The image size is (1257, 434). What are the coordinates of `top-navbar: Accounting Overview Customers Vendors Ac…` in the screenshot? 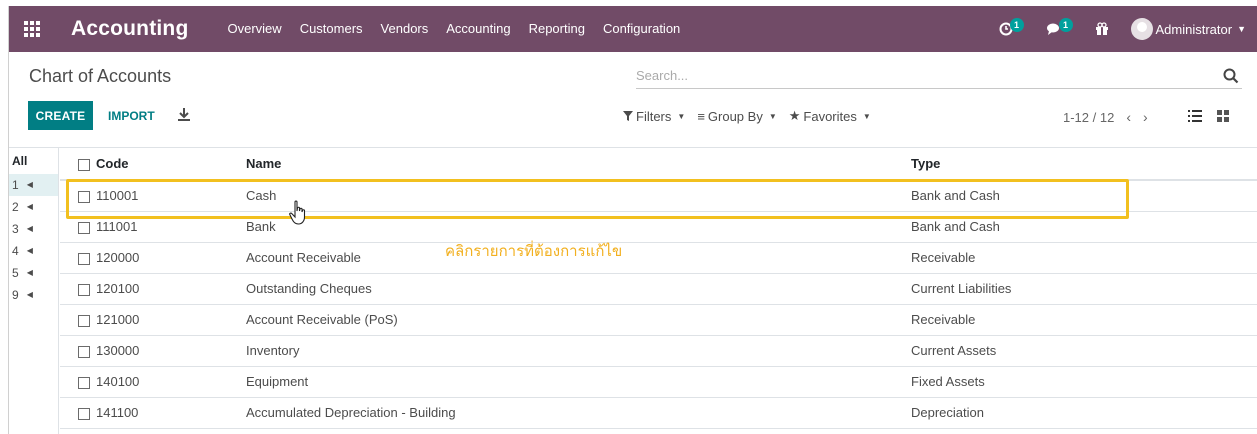 It's located at (633, 29).